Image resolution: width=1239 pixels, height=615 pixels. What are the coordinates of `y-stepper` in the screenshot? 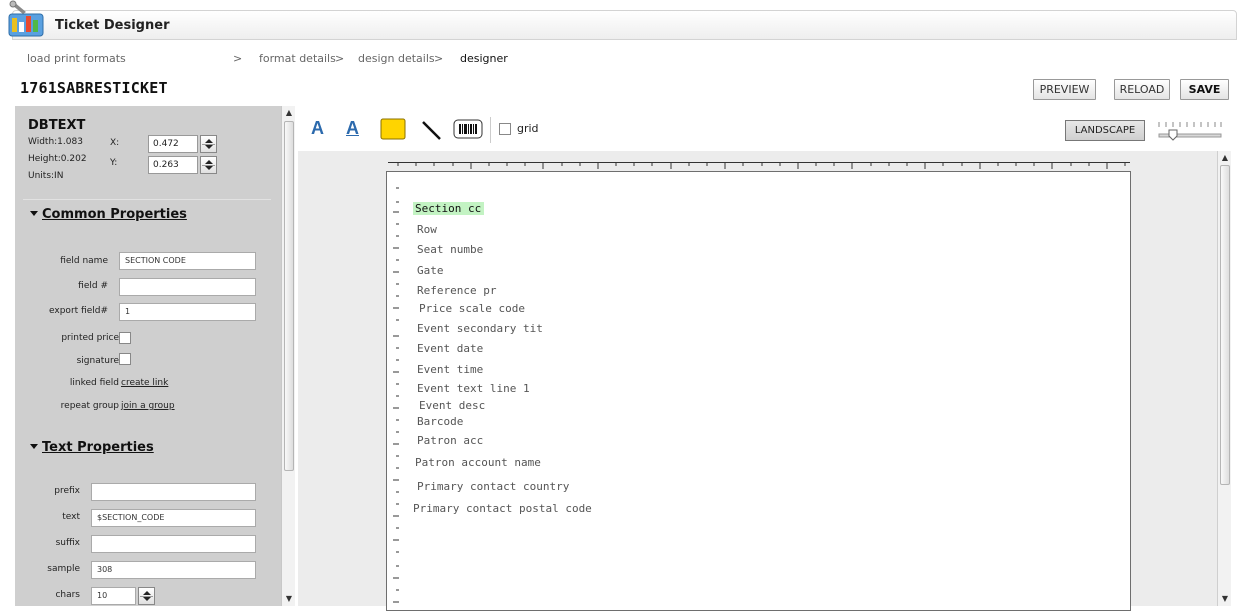 It's located at (208, 165).